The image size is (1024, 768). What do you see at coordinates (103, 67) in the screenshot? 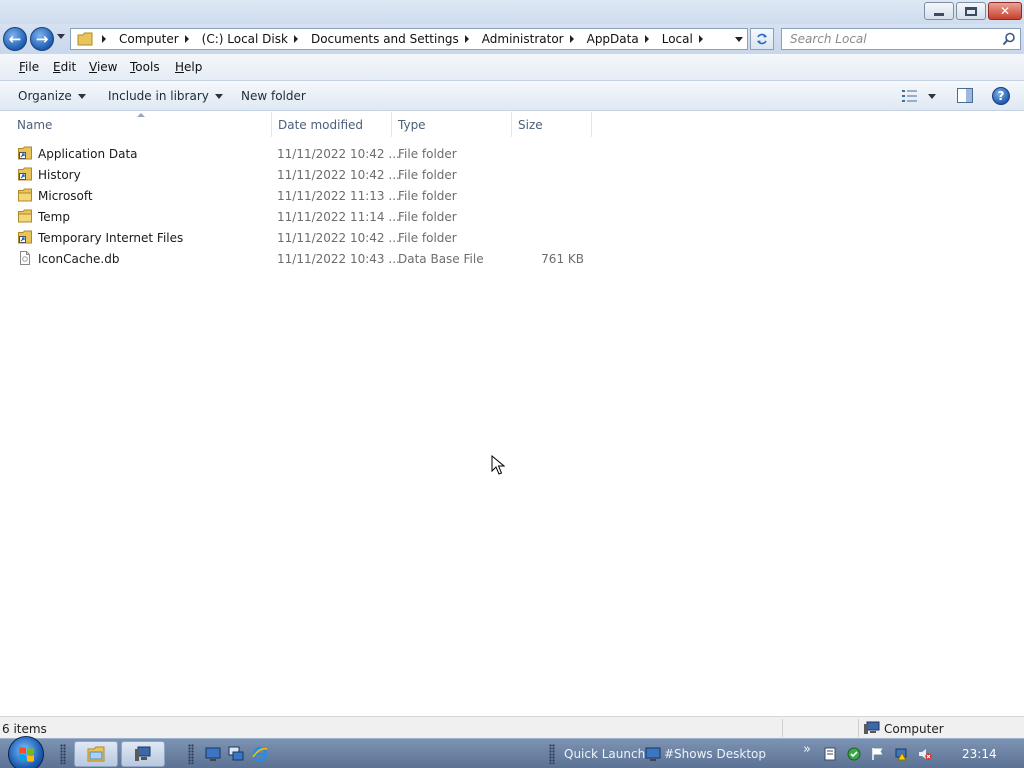
I see `menu-view: View` at bounding box center [103, 67].